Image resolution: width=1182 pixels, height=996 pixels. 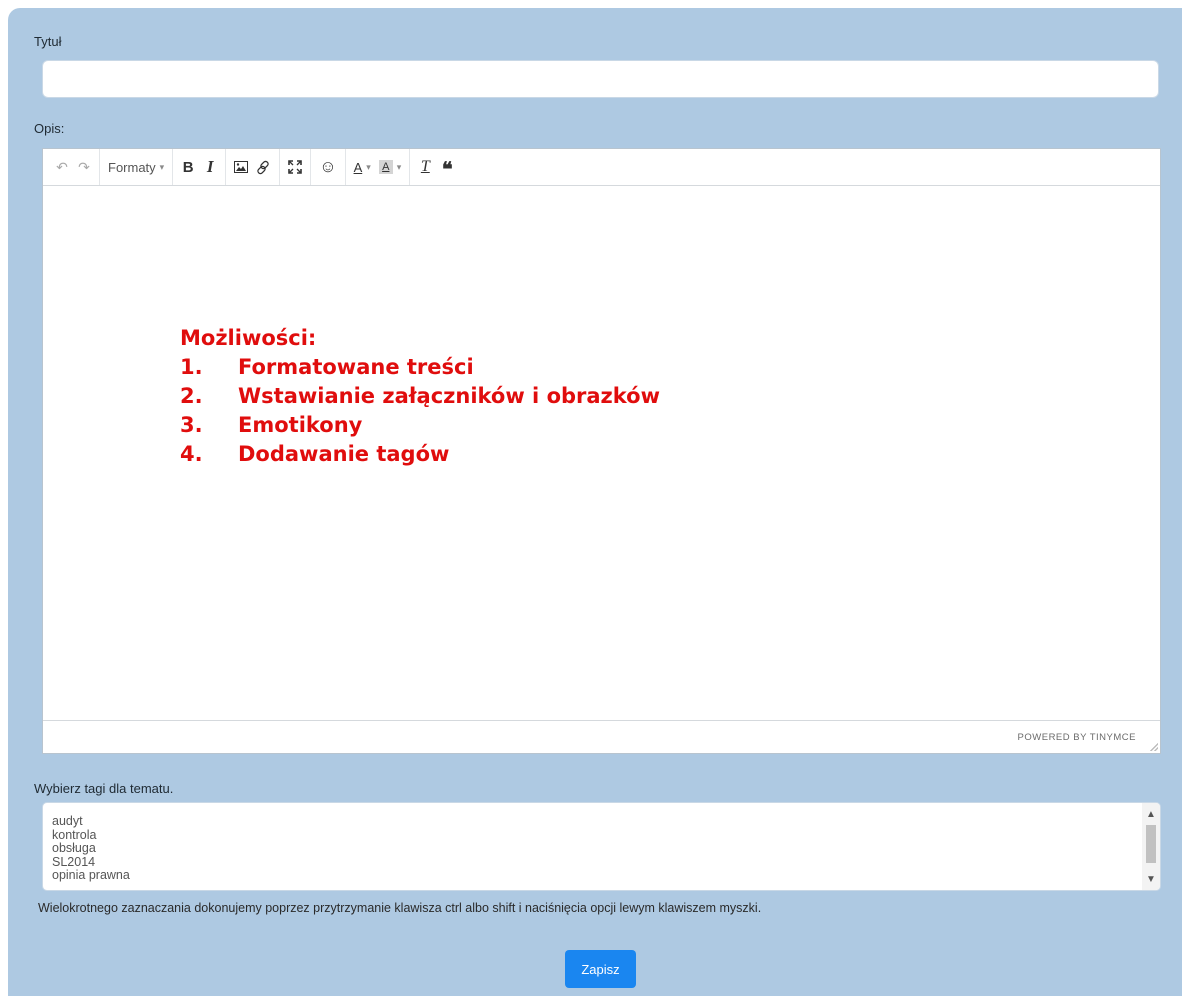 What do you see at coordinates (315, 454) in the screenshot?
I see `capability-item: 4. Dodawanie tagów` at bounding box center [315, 454].